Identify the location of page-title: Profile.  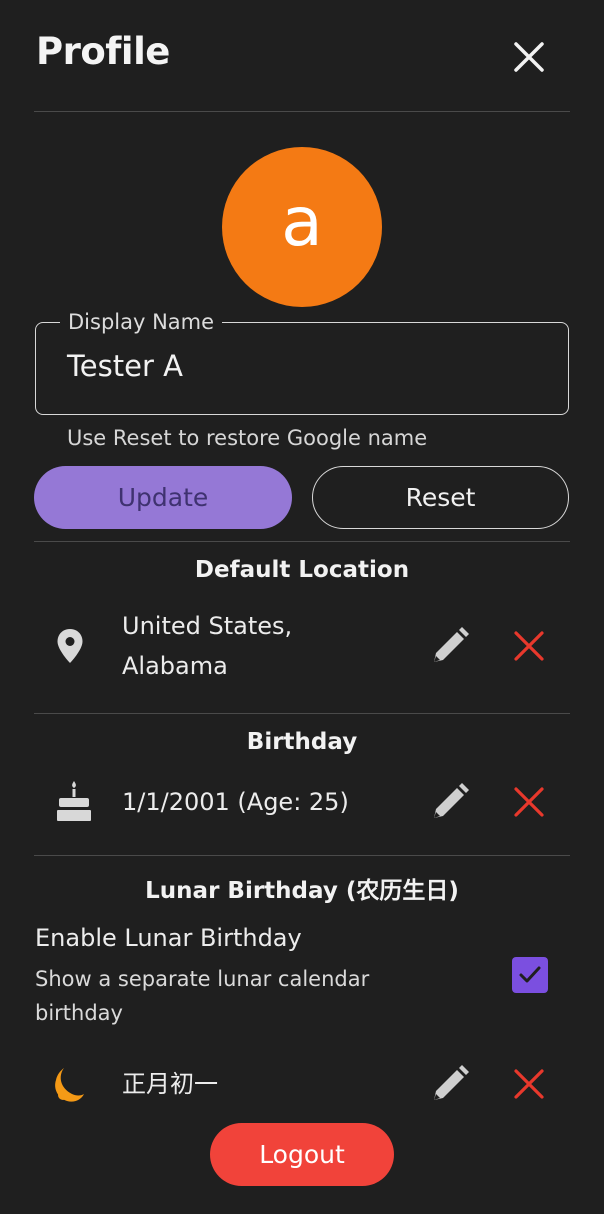
(103, 51).